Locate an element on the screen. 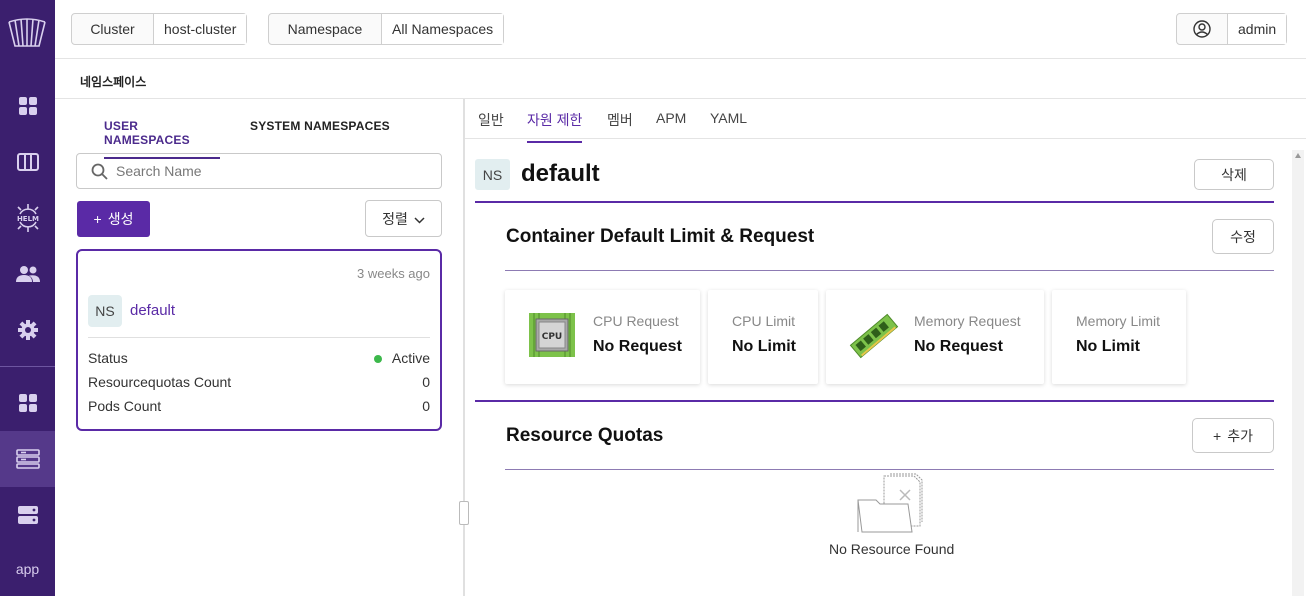 Image resolution: width=1306 pixels, height=596 pixels. empty-folder-icon is located at coordinates (891, 503).